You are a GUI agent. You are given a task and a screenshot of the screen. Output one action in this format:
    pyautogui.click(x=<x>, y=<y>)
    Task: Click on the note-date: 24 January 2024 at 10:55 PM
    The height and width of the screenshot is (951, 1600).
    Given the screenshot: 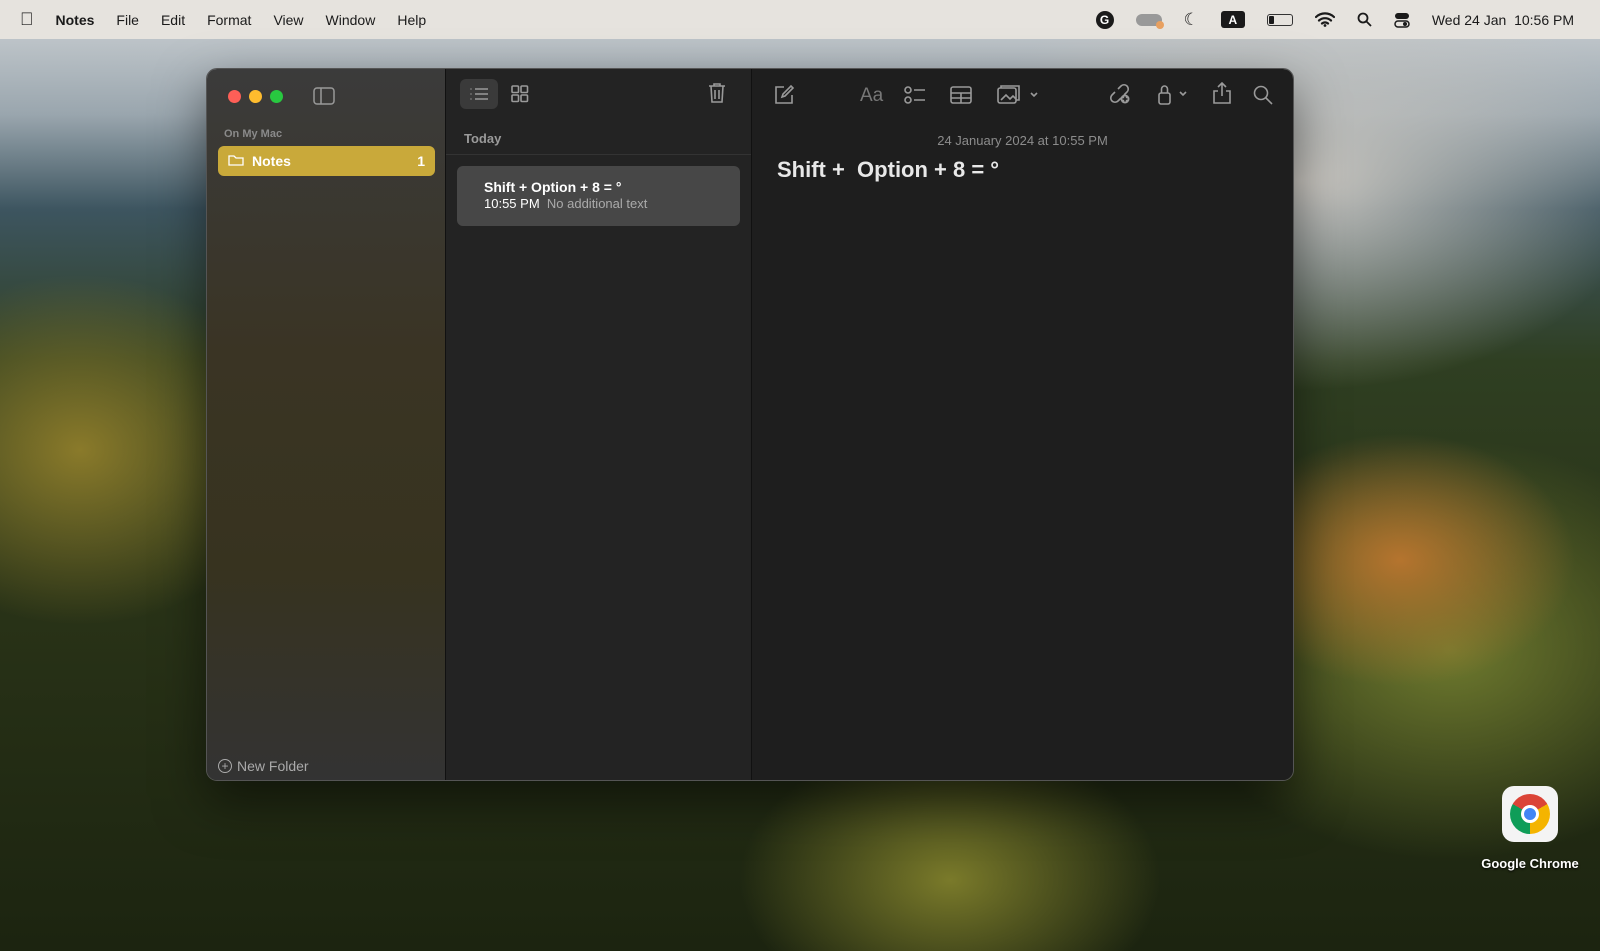 What is the action you would take?
    pyautogui.click(x=1022, y=140)
    